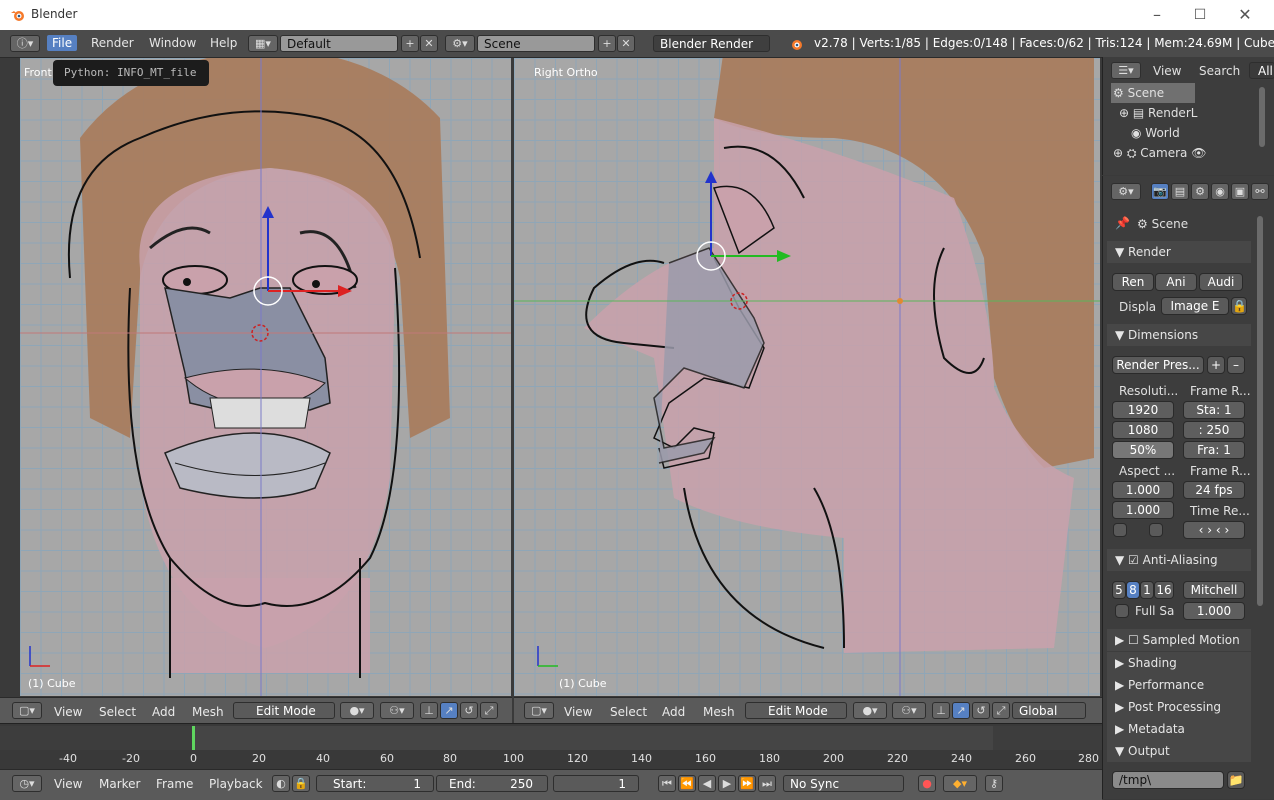 This screenshot has height=800, width=1274. Describe the element at coordinates (375, 783) in the screenshot. I see `start-frame-field: Start: 1` at that location.